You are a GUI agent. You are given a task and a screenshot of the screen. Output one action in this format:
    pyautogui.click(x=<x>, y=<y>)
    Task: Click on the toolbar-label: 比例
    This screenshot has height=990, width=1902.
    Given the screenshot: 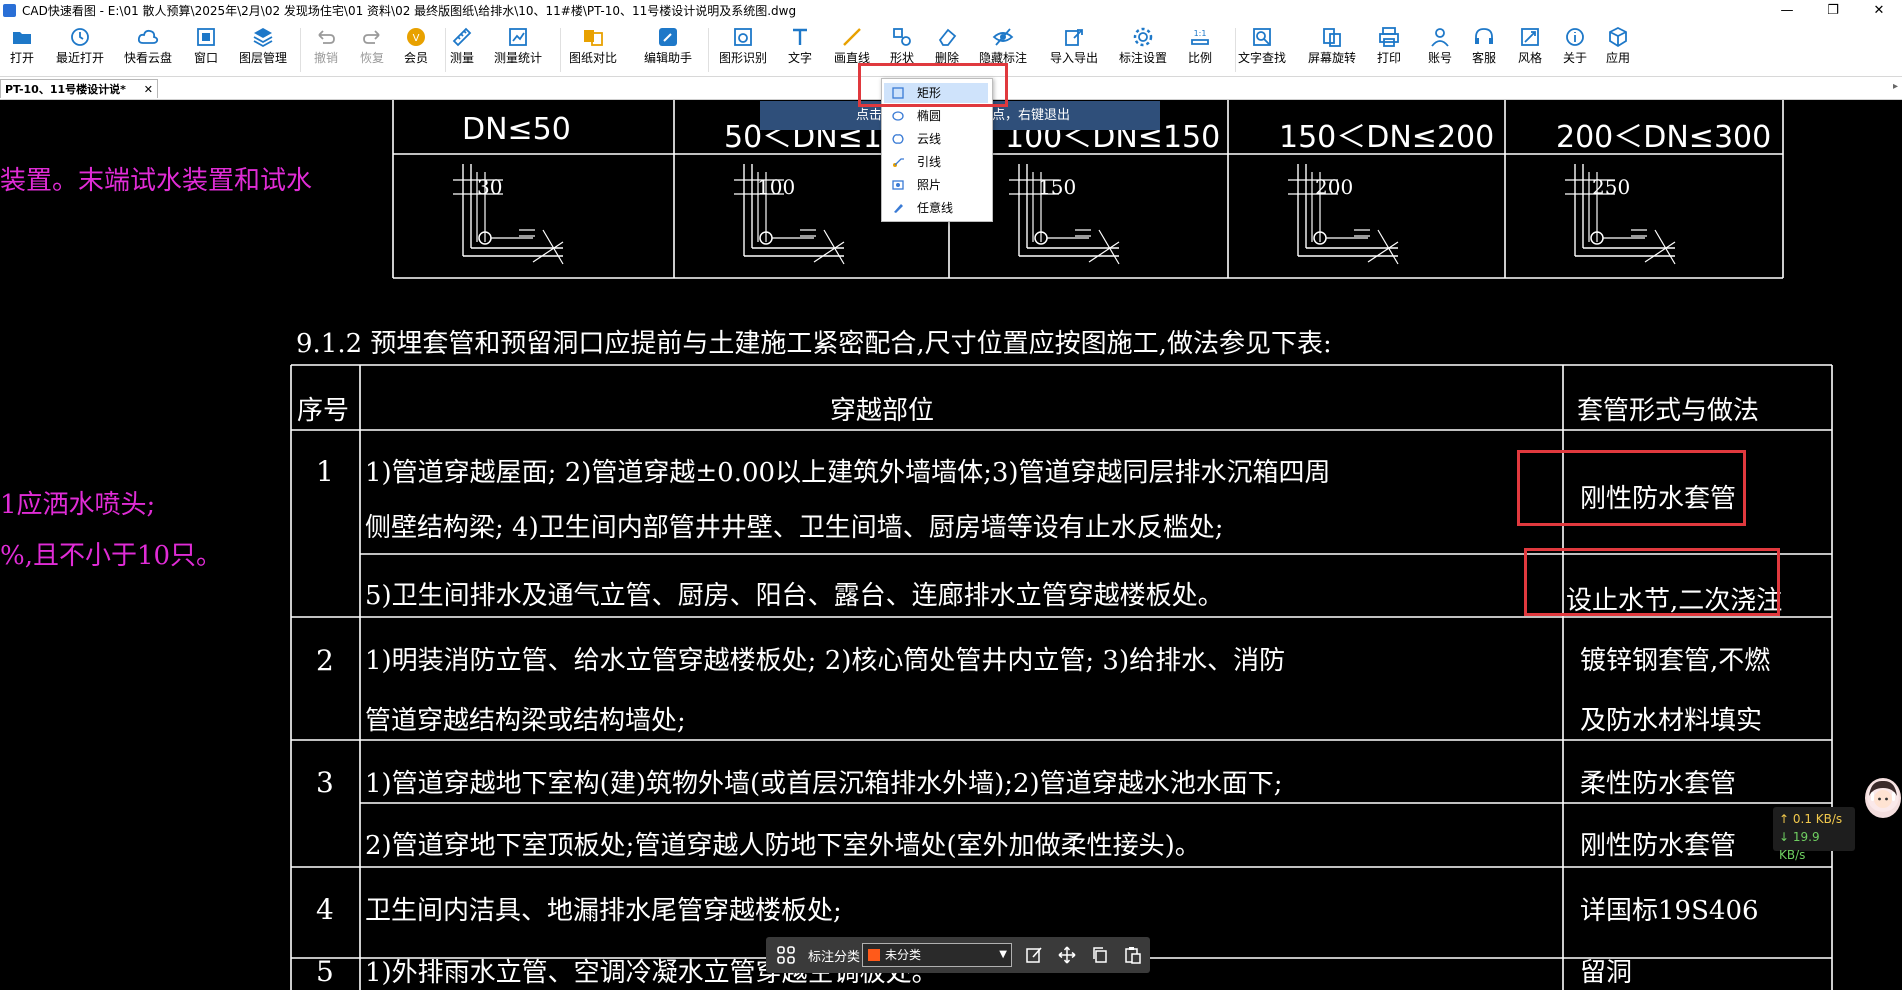 What is the action you would take?
    pyautogui.click(x=1199, y=58)
    